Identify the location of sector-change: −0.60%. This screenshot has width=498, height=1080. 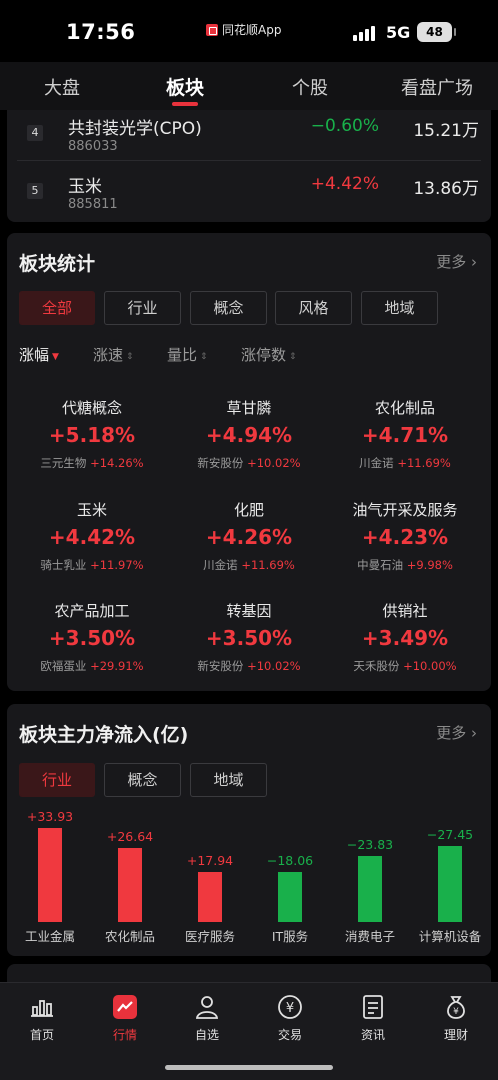
(344, 126).